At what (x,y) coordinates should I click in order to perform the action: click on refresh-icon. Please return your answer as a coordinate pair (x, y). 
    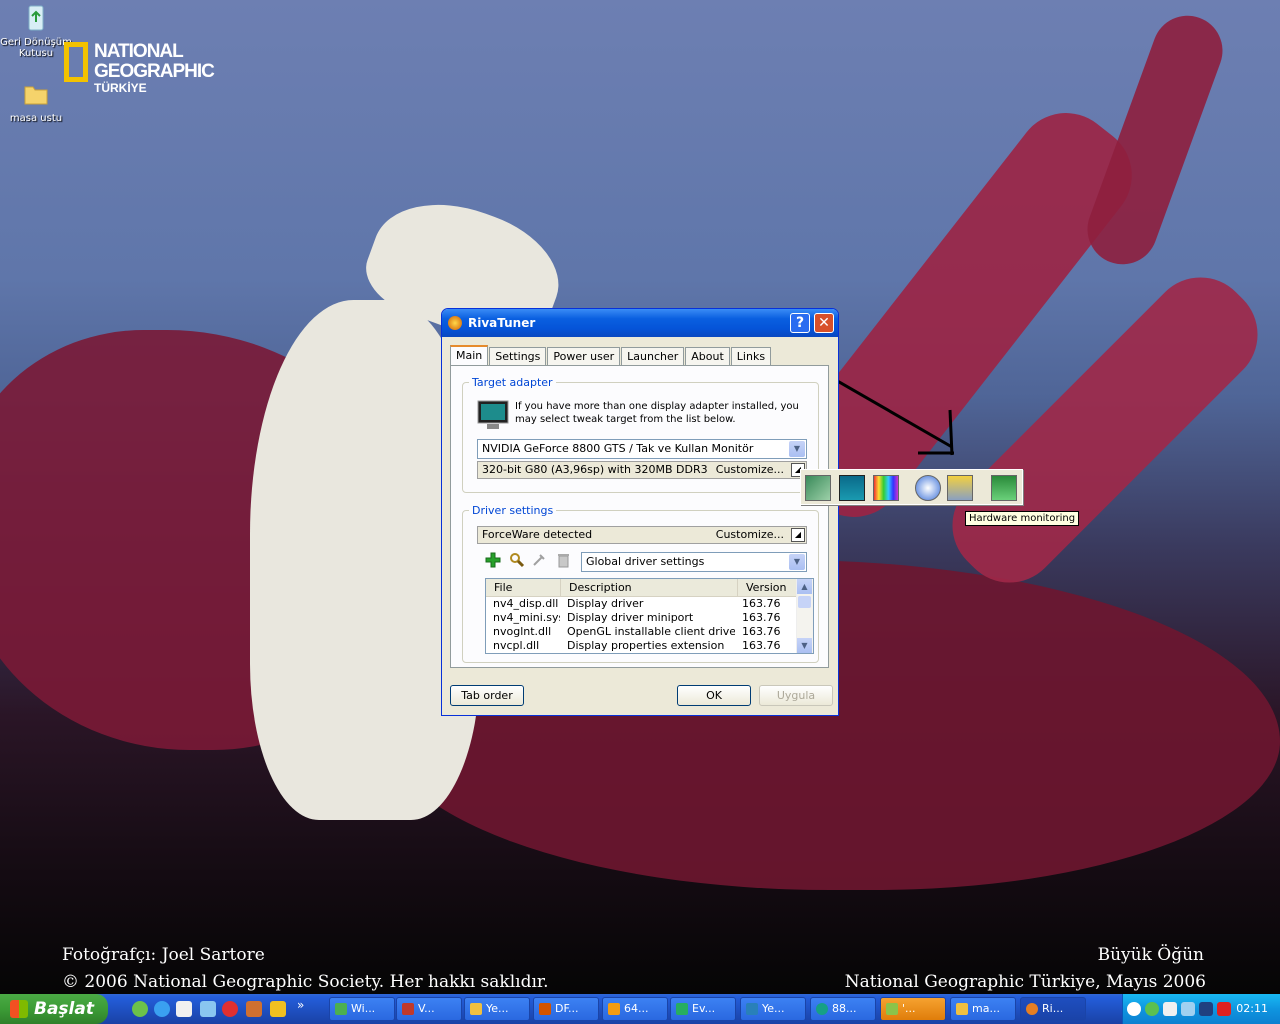
    Looking at the image, I should click on (1004, 488).